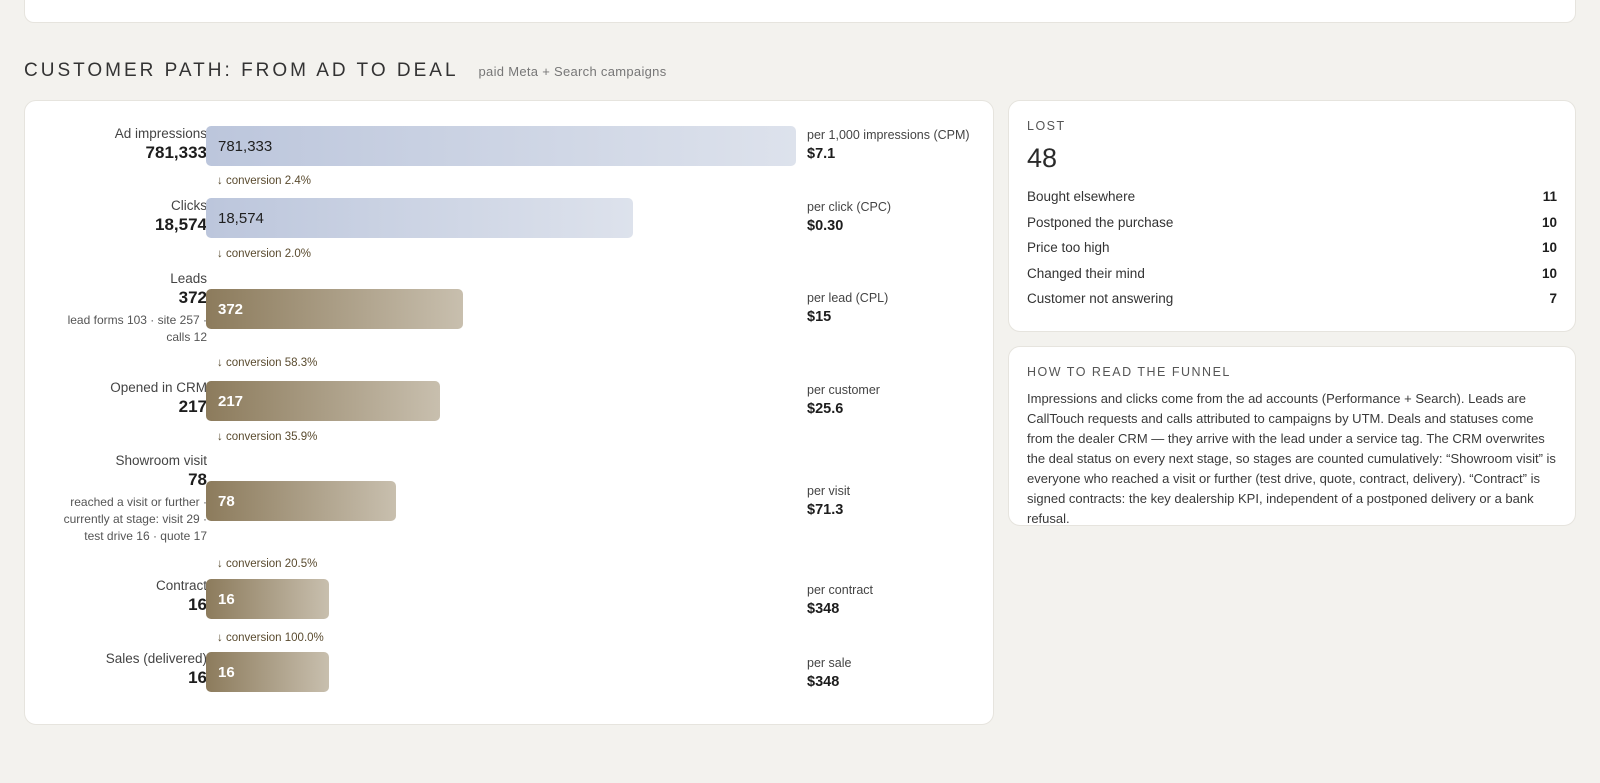 Image resolution: width=1600 pixels, height=783 pixels. What do you see at coordinates (843, 400) in the screenshot?
I see `cost-crm: per customer $25.6` at bounding box center [843, 400].